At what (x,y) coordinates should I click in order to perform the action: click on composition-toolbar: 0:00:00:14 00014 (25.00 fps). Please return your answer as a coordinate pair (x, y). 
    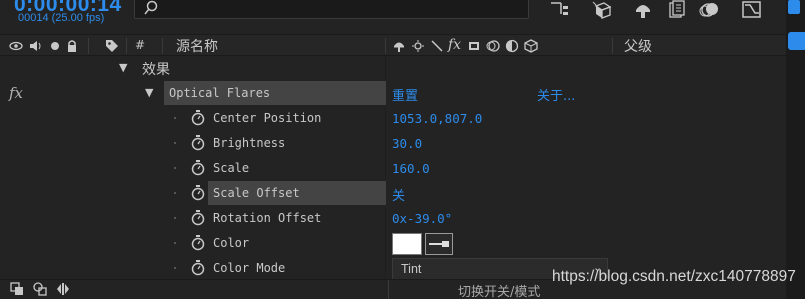
    Looking at the image, I should click on (402, 17).